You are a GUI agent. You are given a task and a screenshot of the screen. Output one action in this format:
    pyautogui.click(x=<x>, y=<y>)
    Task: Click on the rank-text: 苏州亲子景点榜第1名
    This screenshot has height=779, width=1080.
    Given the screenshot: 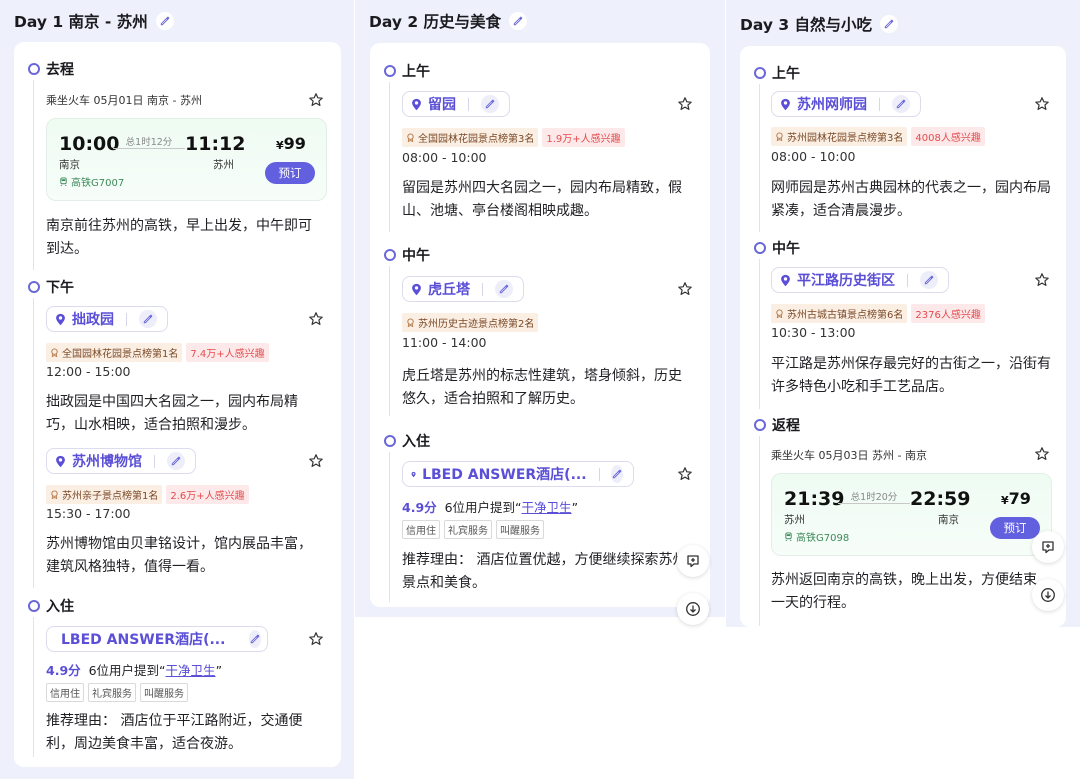 What is the action you would take?
    pyautogui.click(x=110, y=496)
    